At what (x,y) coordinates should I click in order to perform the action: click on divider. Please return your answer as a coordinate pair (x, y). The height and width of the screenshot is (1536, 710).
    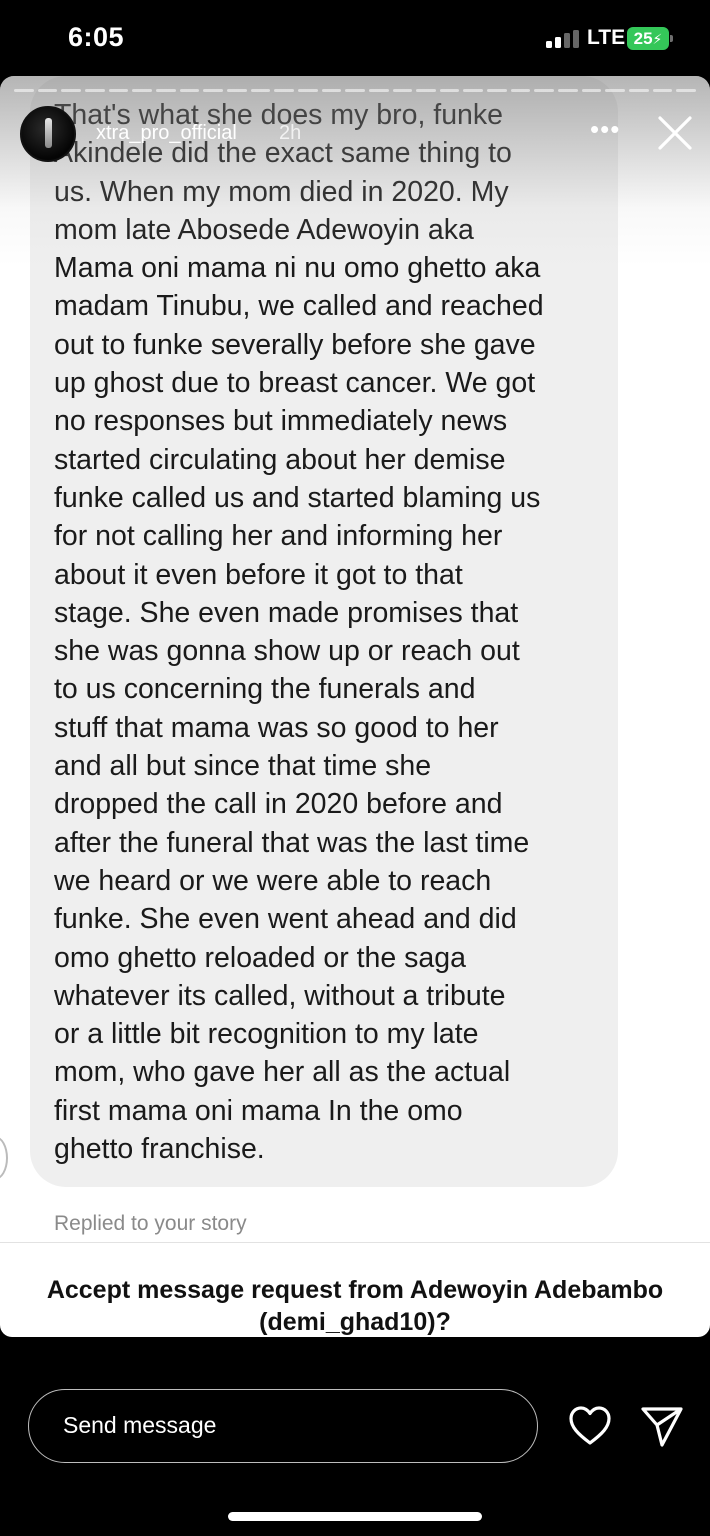
    Looking at the image, I should click on (355, 1242).